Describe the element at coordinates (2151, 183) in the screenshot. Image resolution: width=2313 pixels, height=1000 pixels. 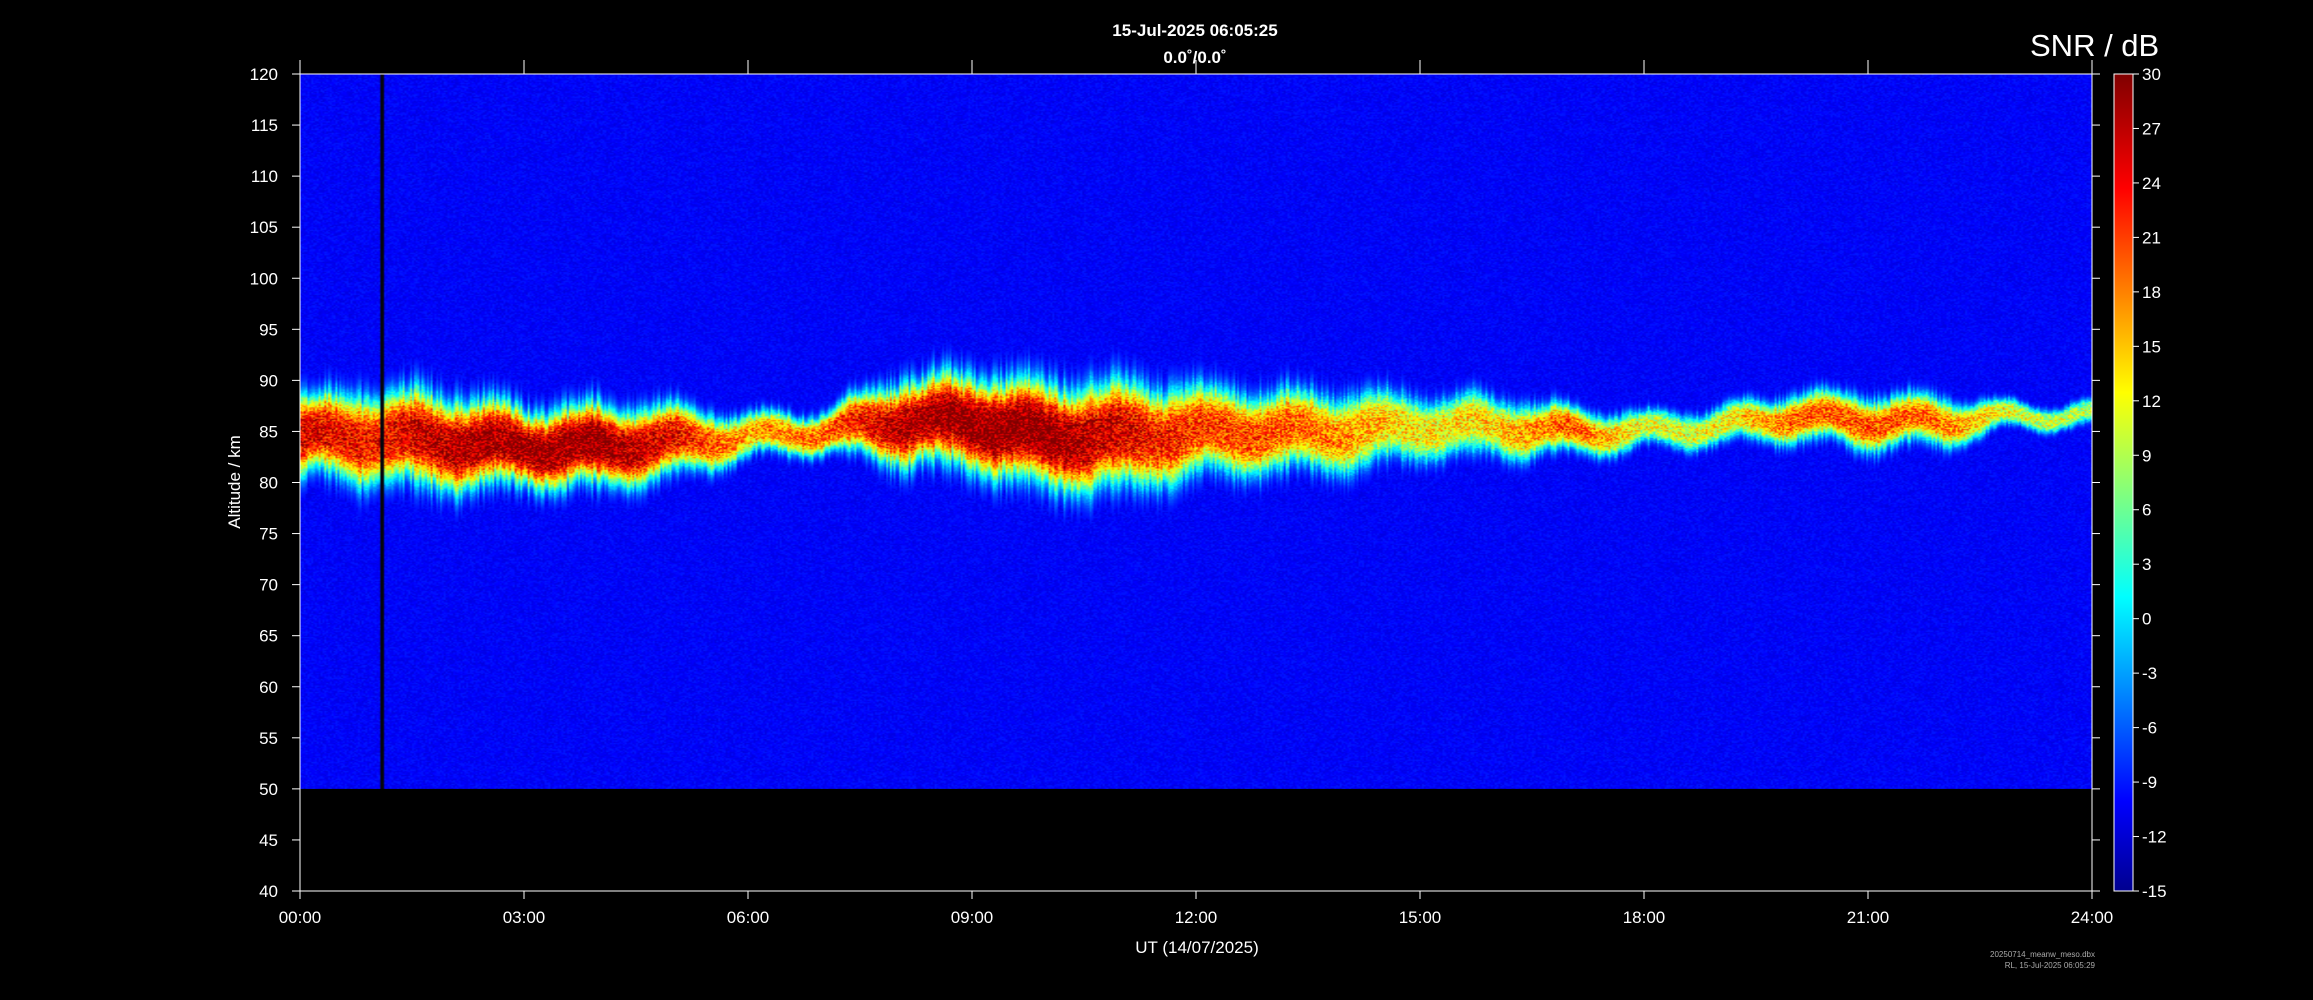
I see `colorbar-tick-label: 24` at that location.